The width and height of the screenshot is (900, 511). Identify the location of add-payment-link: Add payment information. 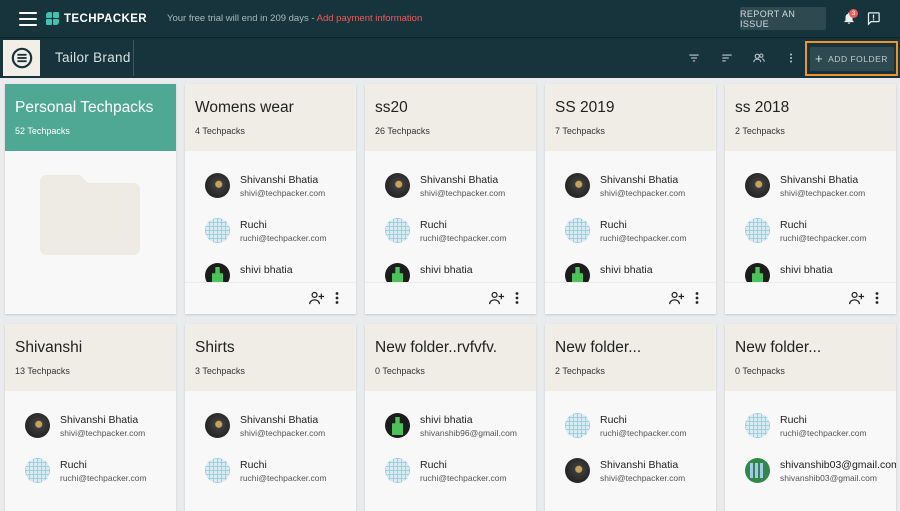
(370, 18).